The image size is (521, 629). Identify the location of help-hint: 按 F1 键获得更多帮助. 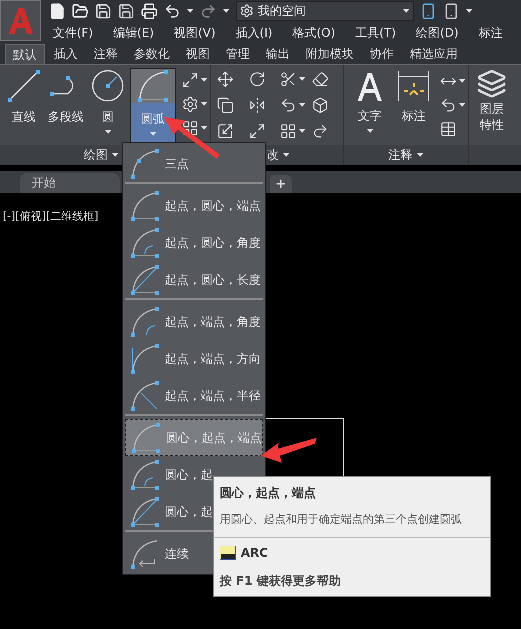
(281, 581).